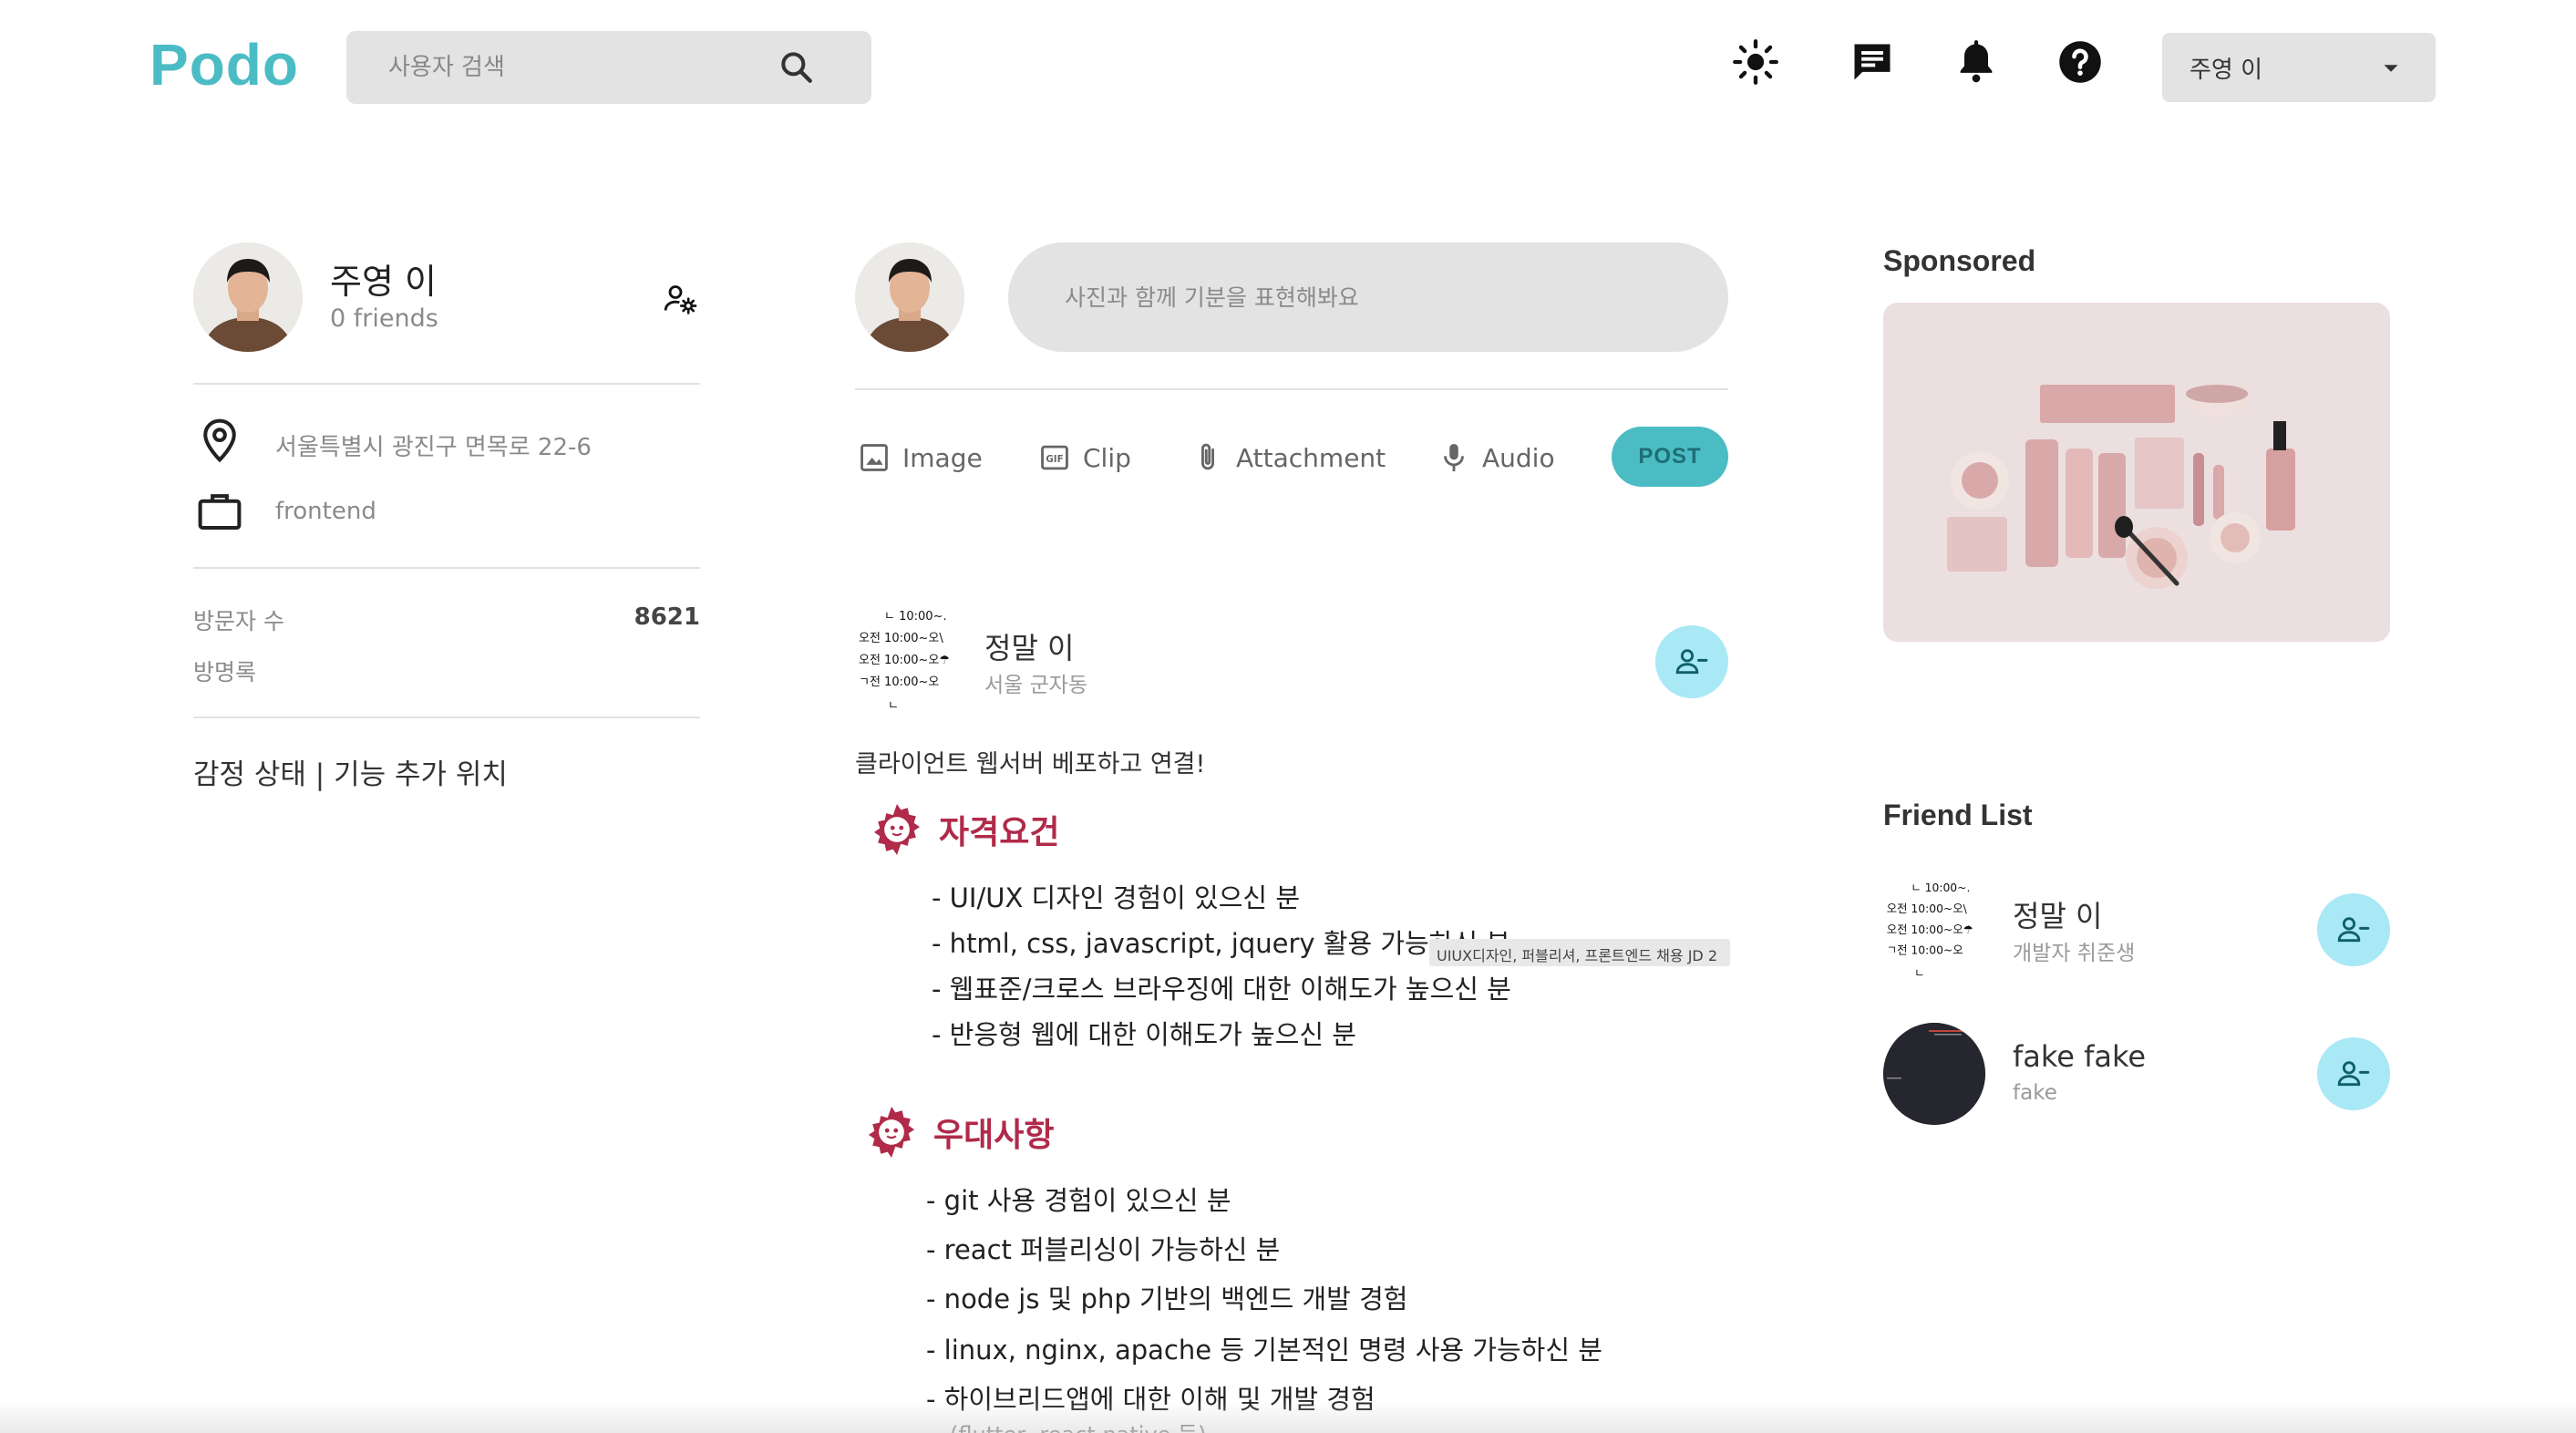 The width and height of the screenshot is (2576, 1433). Describe the element at coordinates (1078, 1425) in the screenshot. I see `jd-pref-line-6: (flutter, react native 등)` at that location.